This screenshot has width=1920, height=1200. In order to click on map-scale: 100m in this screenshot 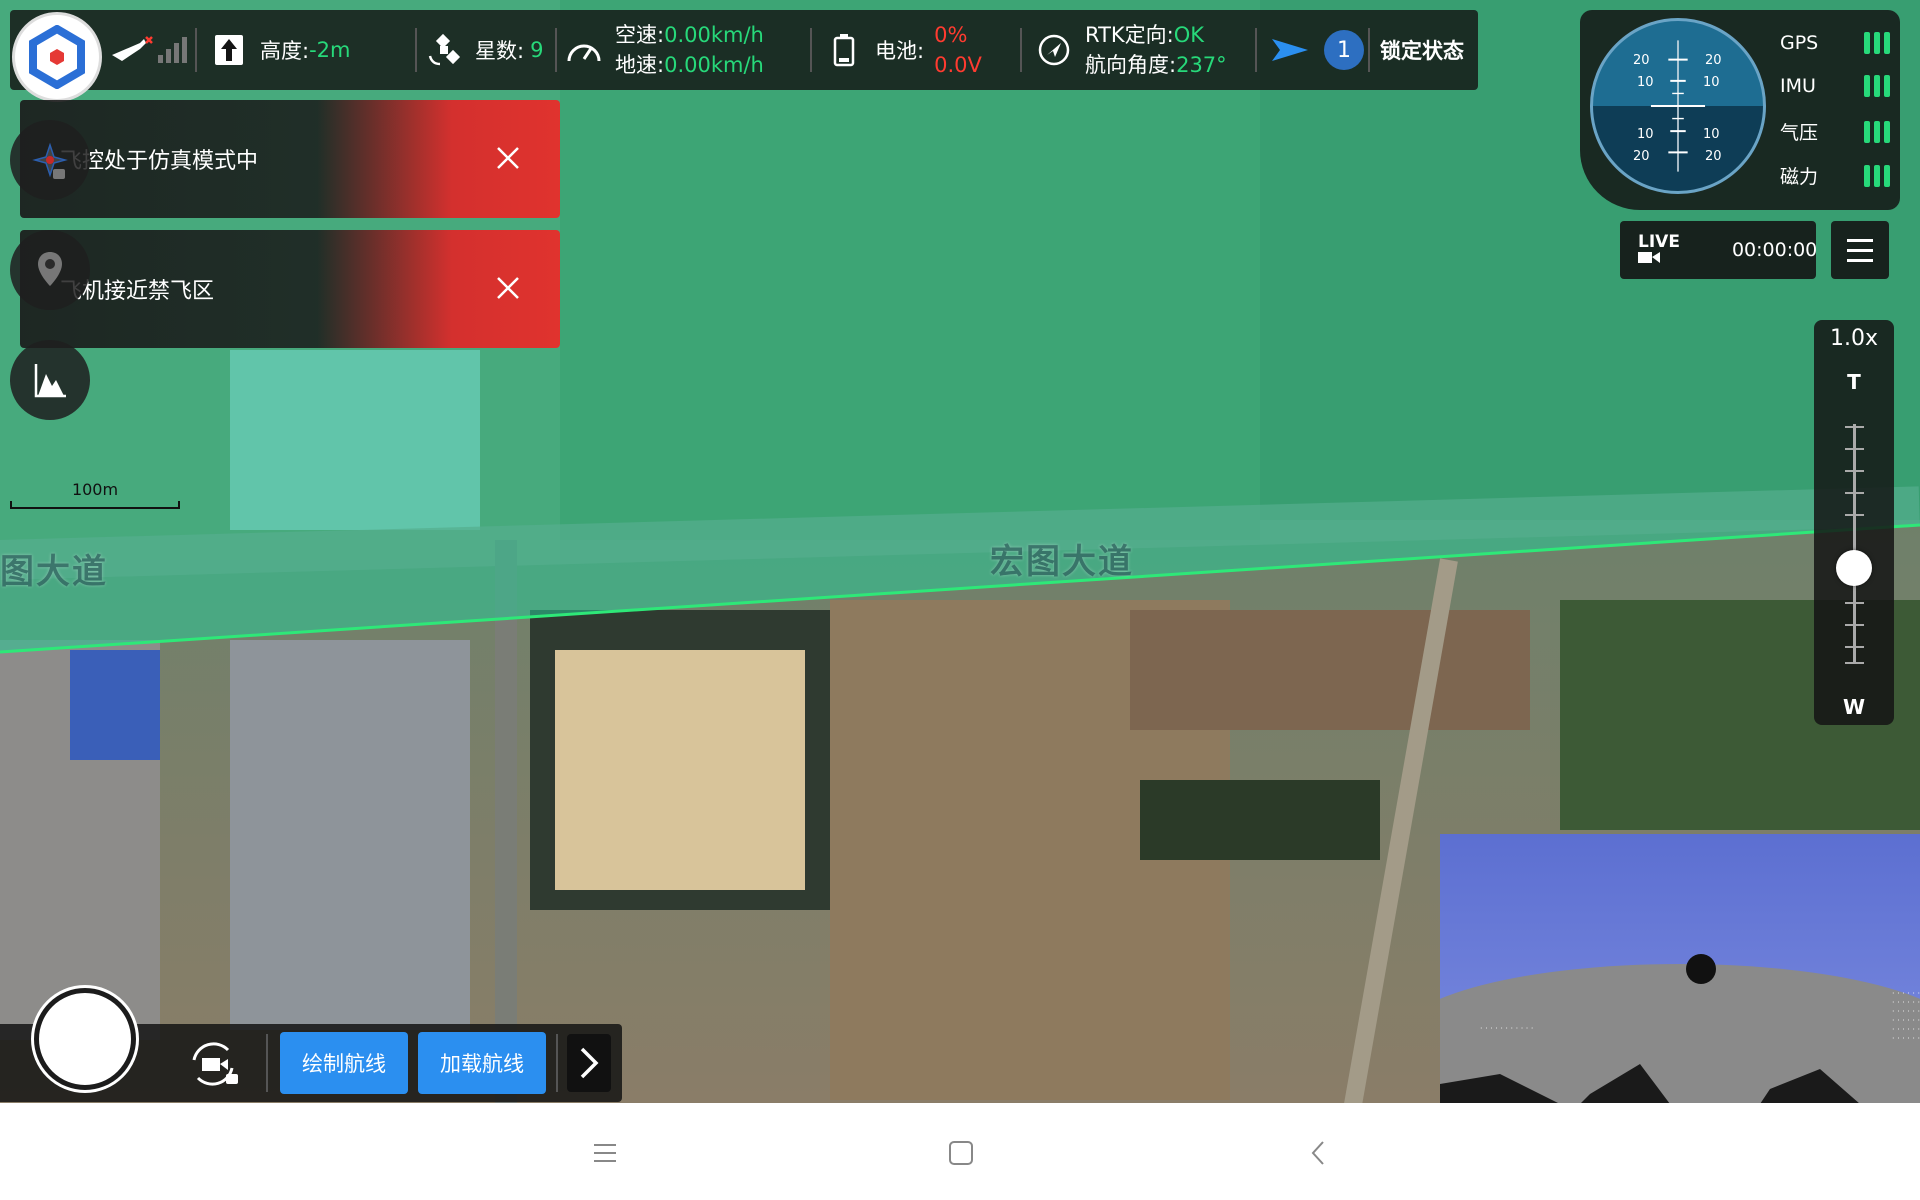, I will do `click(95, 494)`.